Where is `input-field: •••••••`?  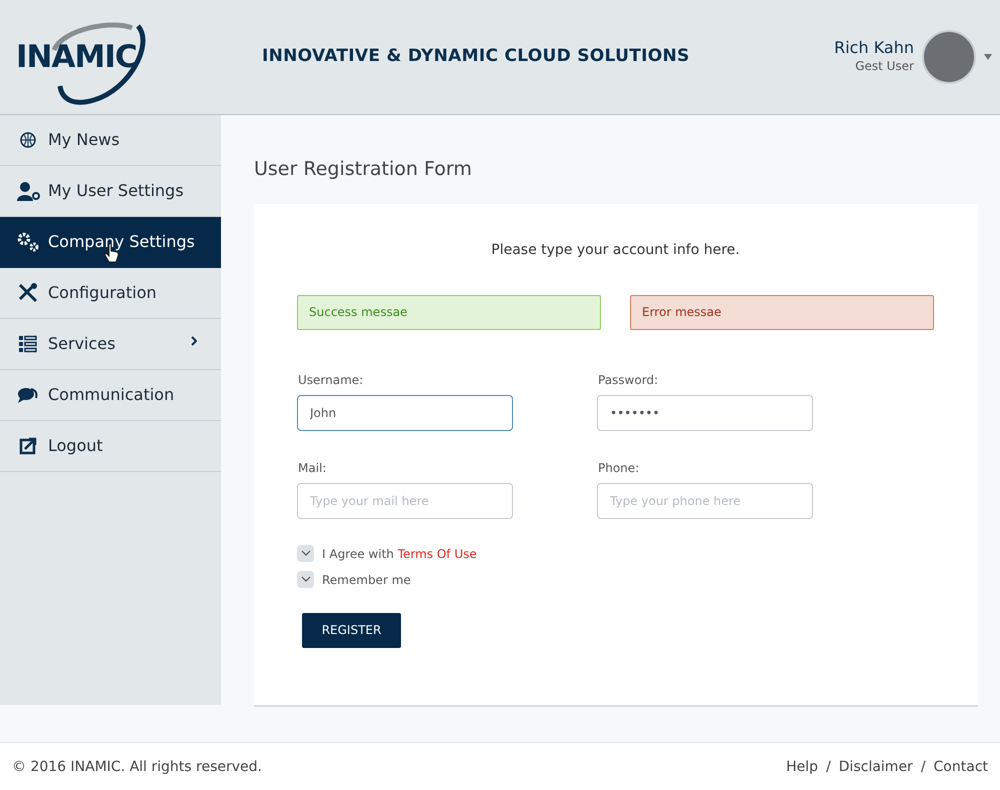 input-field: ••••••• is located at coordinates (705, 412).